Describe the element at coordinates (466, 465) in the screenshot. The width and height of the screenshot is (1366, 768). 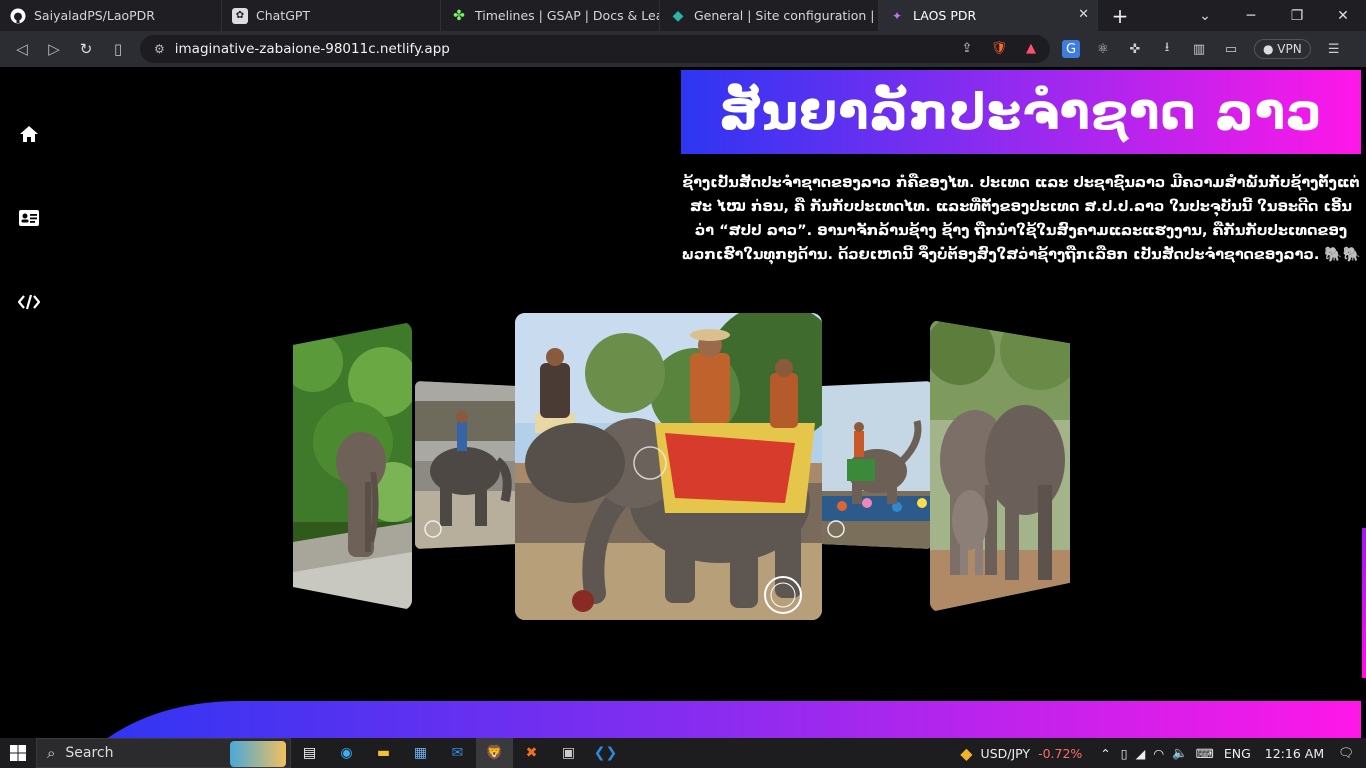
I see `carousel-image-elephant-rider` at that location.